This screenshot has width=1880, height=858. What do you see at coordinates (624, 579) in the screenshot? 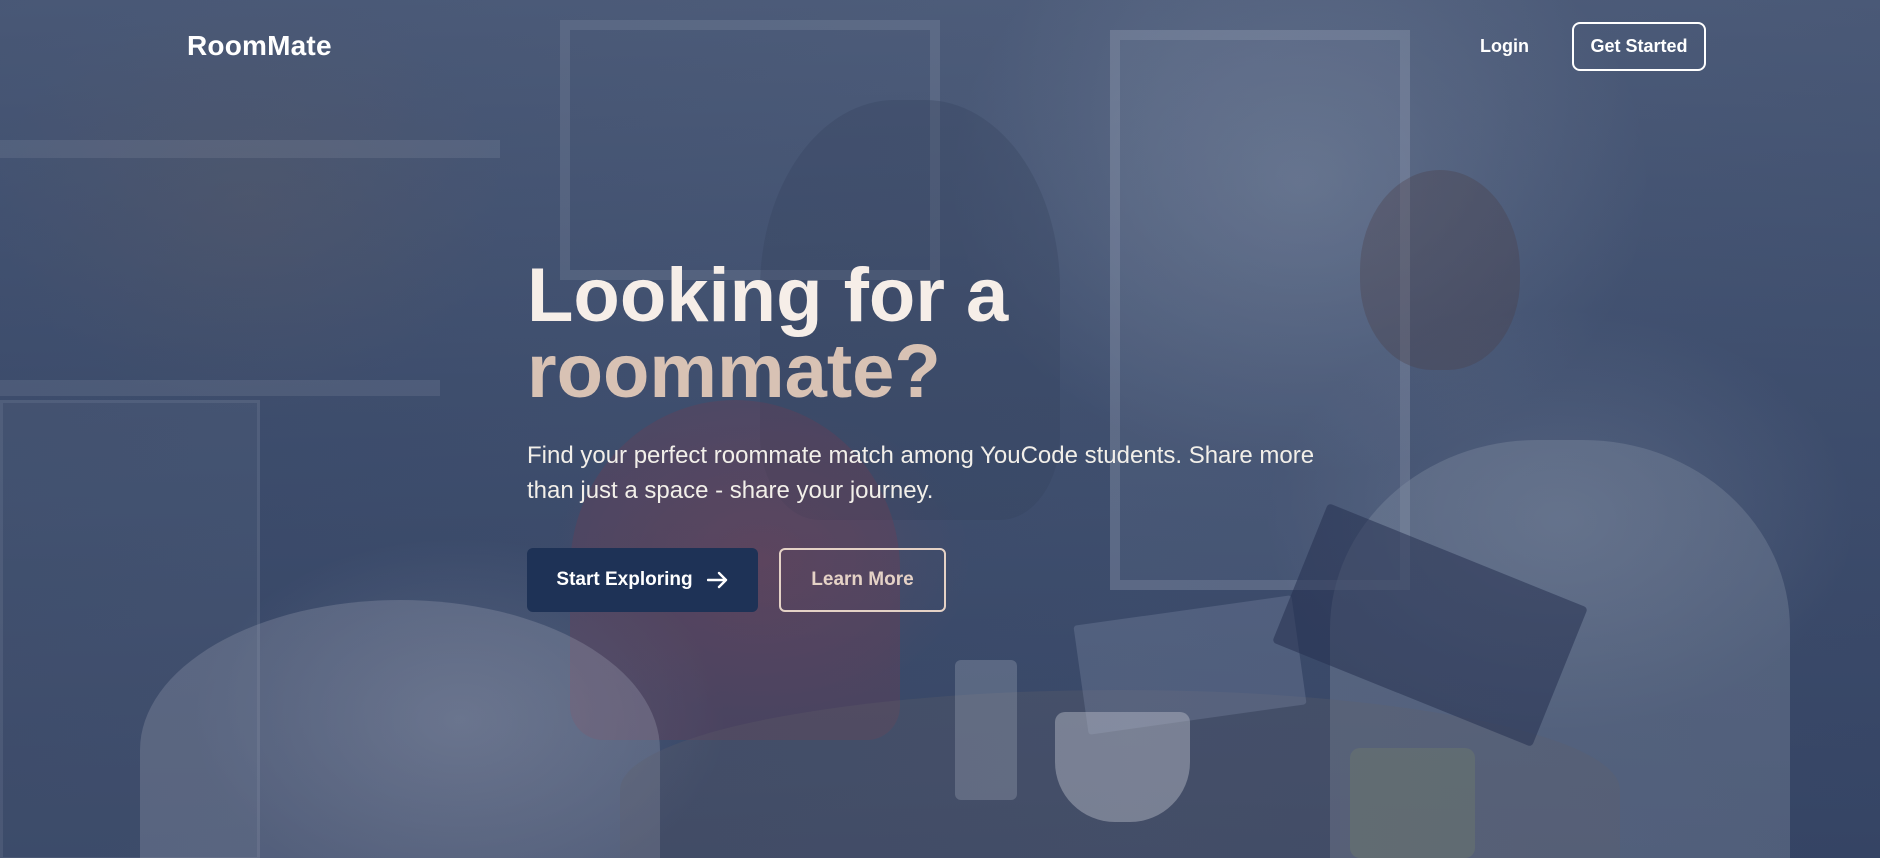
I see `start-exploring-label: Start Exploring` at bounding box center [624, 579].